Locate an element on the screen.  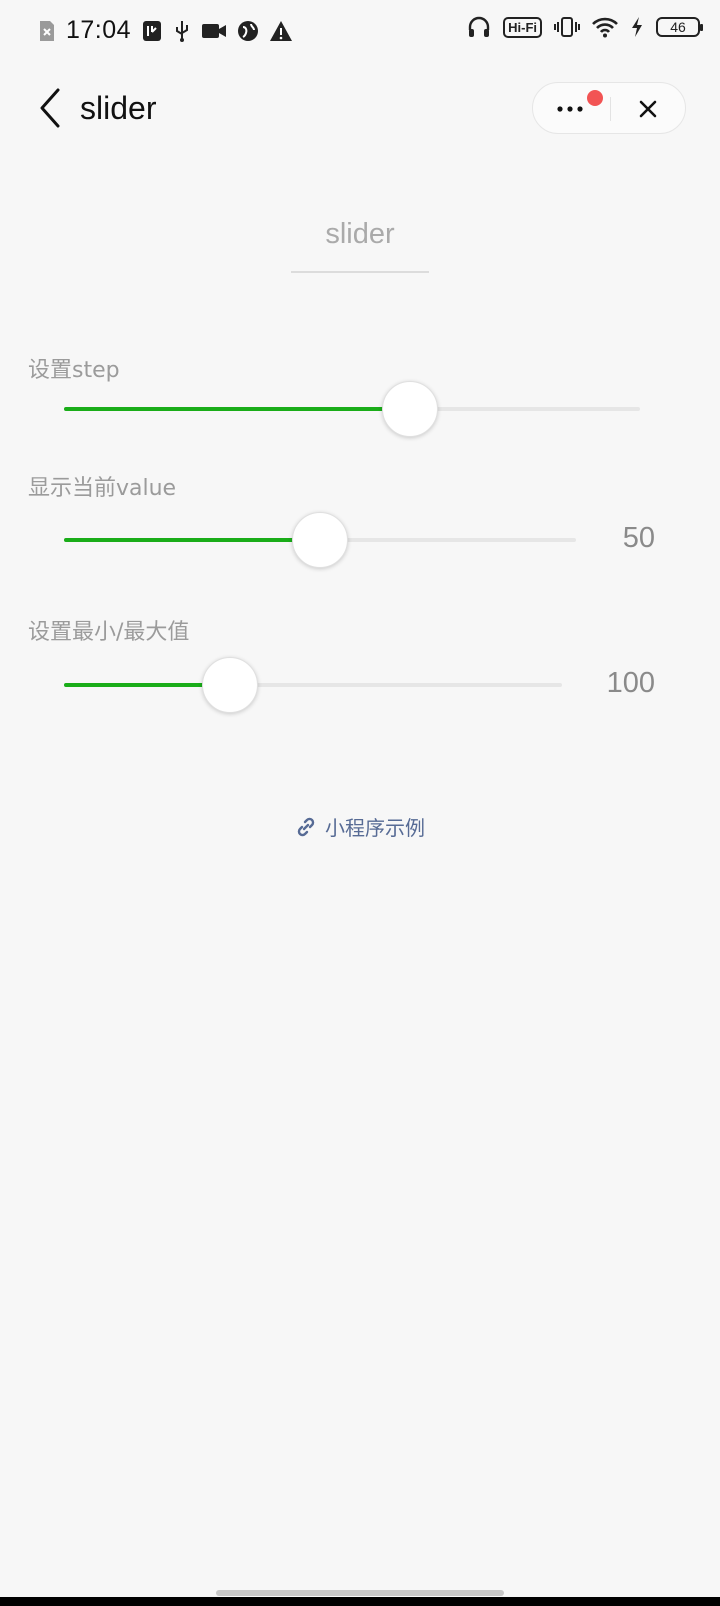
headphones-icon is located at coordinates (479, 26).